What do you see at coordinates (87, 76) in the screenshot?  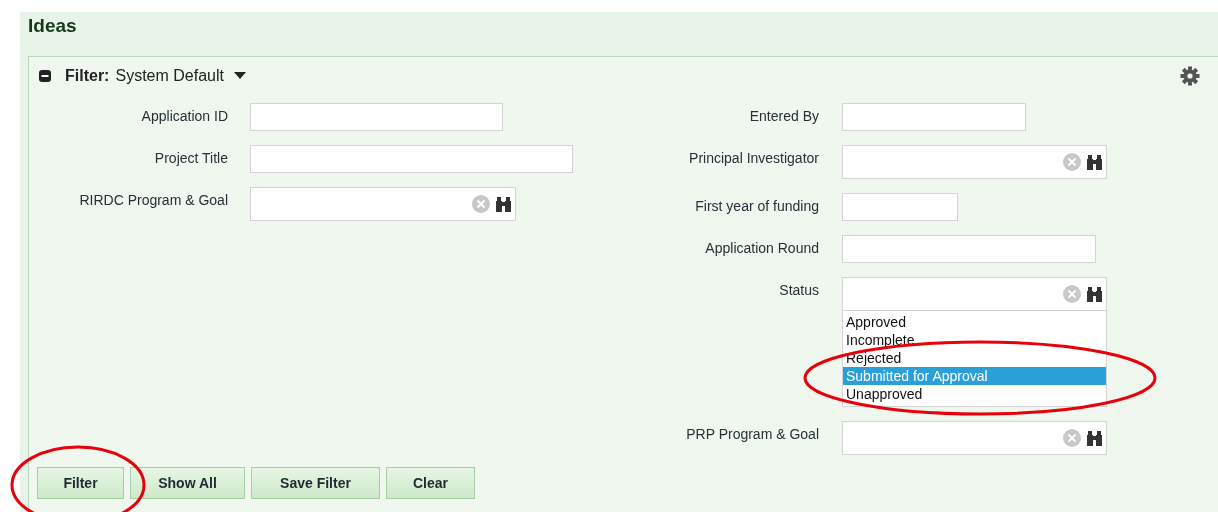 I see `filter-label: Filter:` at bounding box center [87, 76].